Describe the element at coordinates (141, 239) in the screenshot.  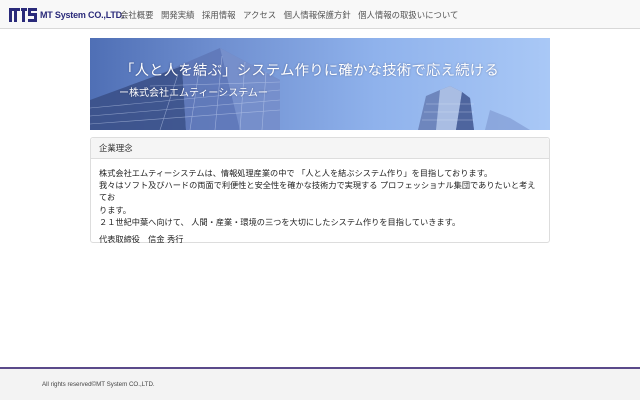
I see `ceo-signature: 代表取締役 信金 秀行` at that location.